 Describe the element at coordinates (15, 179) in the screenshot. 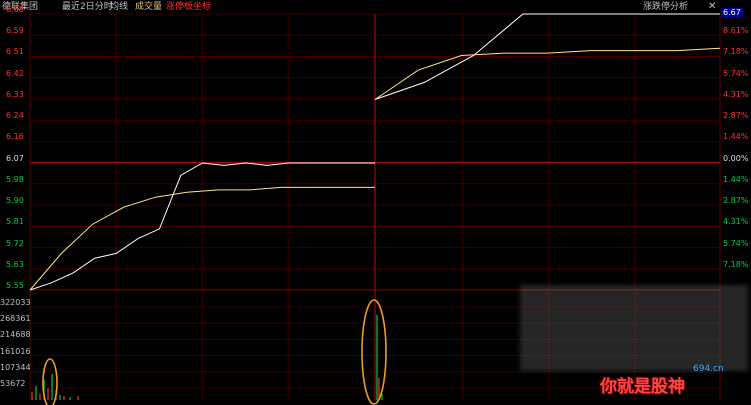

I see `price-tick-label: 5.98` at that location.